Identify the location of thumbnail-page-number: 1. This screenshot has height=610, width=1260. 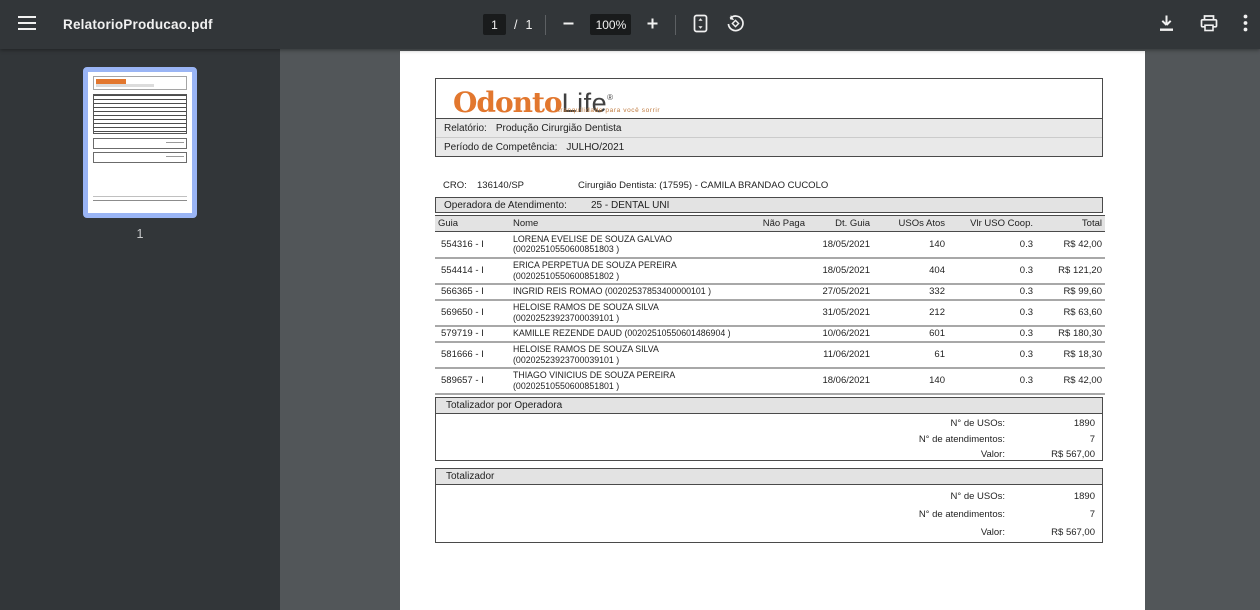
(140, 234).